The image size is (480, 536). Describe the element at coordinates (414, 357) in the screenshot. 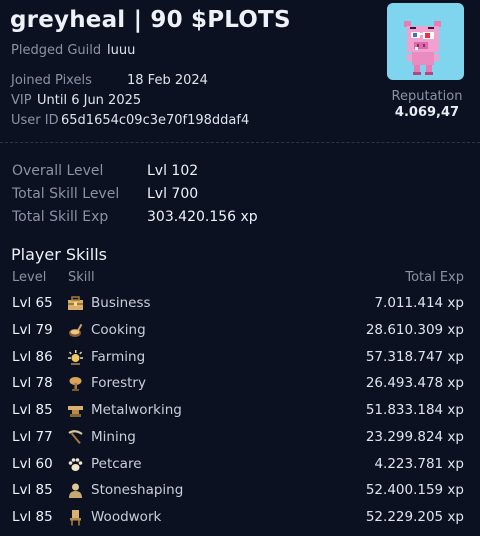

I see `skill-exp: 57.318.747 xp` at that location.